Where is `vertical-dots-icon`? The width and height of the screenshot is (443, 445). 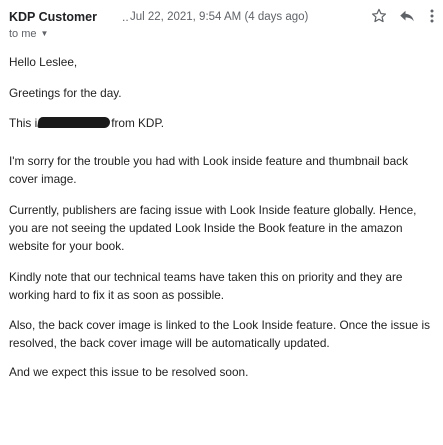
vertical-dots-icon is located at coordinates (432, 16).